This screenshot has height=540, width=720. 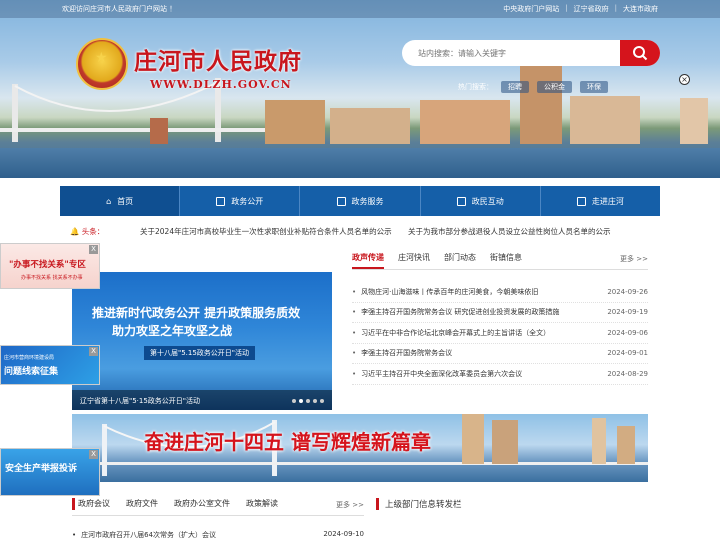 I want to click on nav-gov-affairs: 政务公开, so click(x=240, y=201).